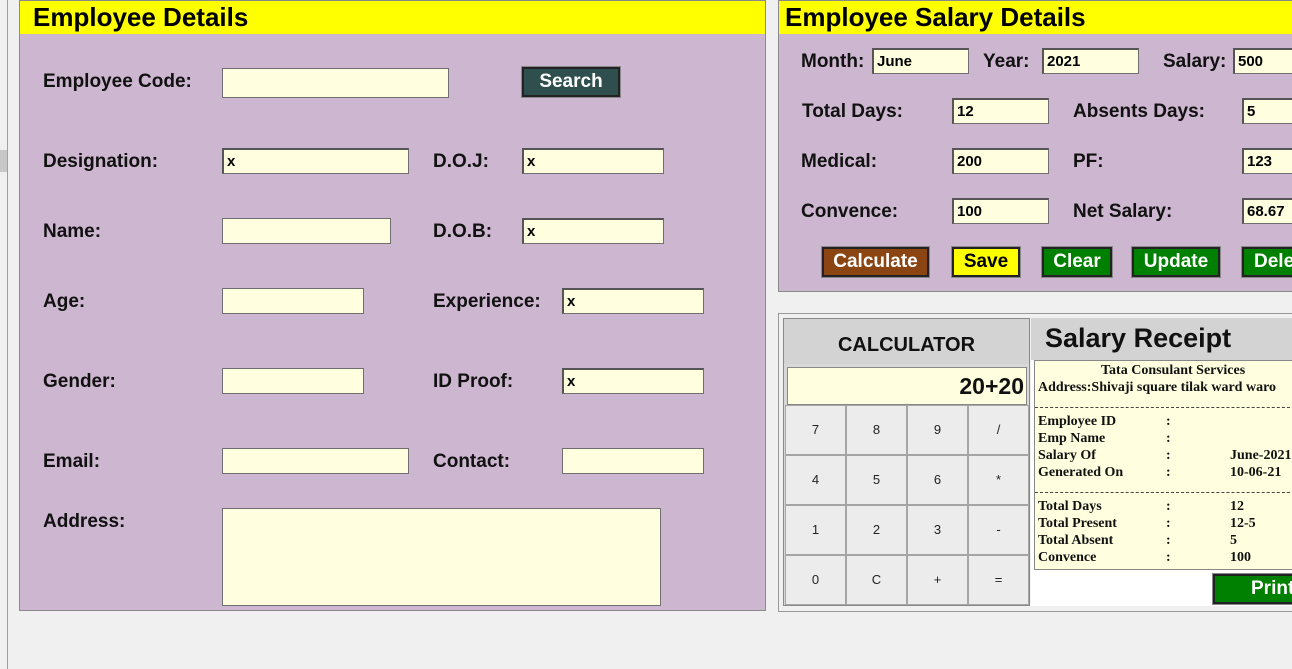  Describe the element at coordinates (998, 480) in the screenshot. I see `calc-key: *` at that location.